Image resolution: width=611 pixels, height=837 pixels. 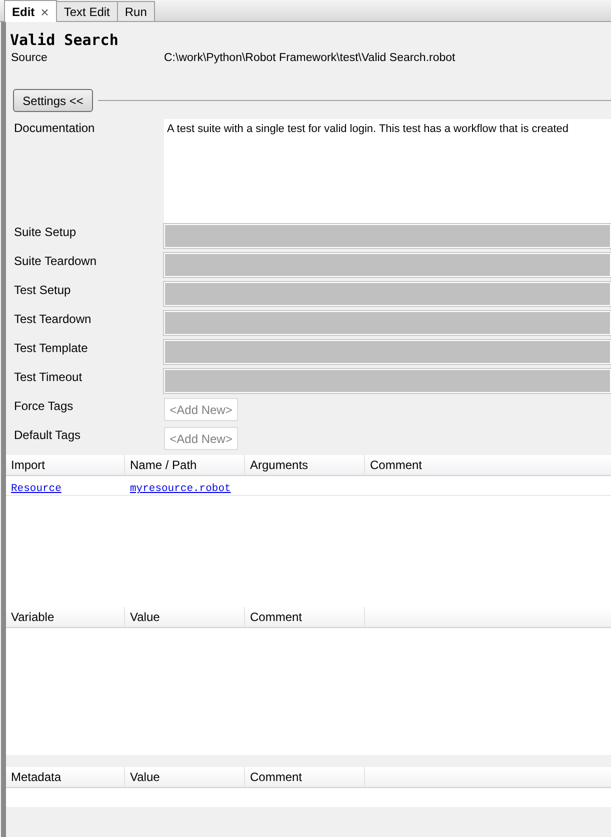 I want to click on column-header: Metadata, so click(x=65, y=777).